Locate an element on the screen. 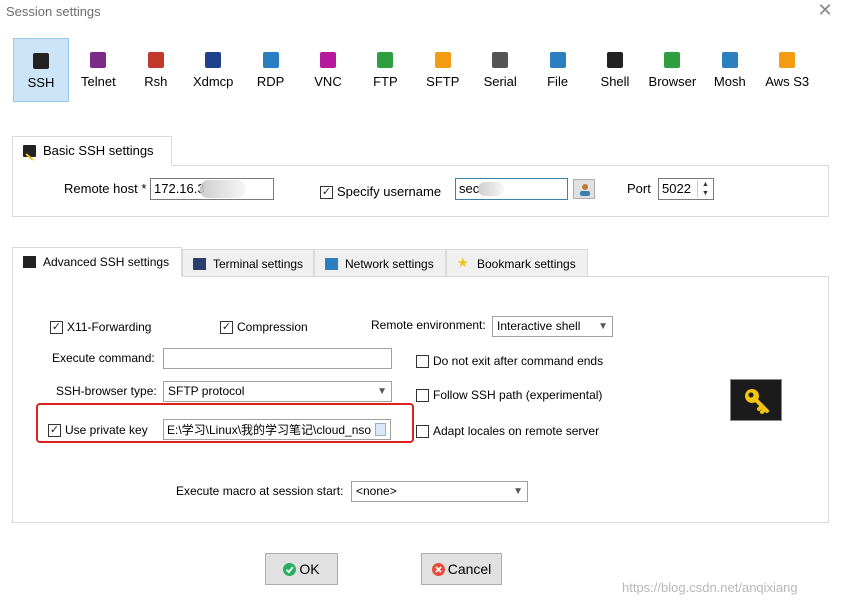  port-value: 5022 is located at coordinates (676, 188).